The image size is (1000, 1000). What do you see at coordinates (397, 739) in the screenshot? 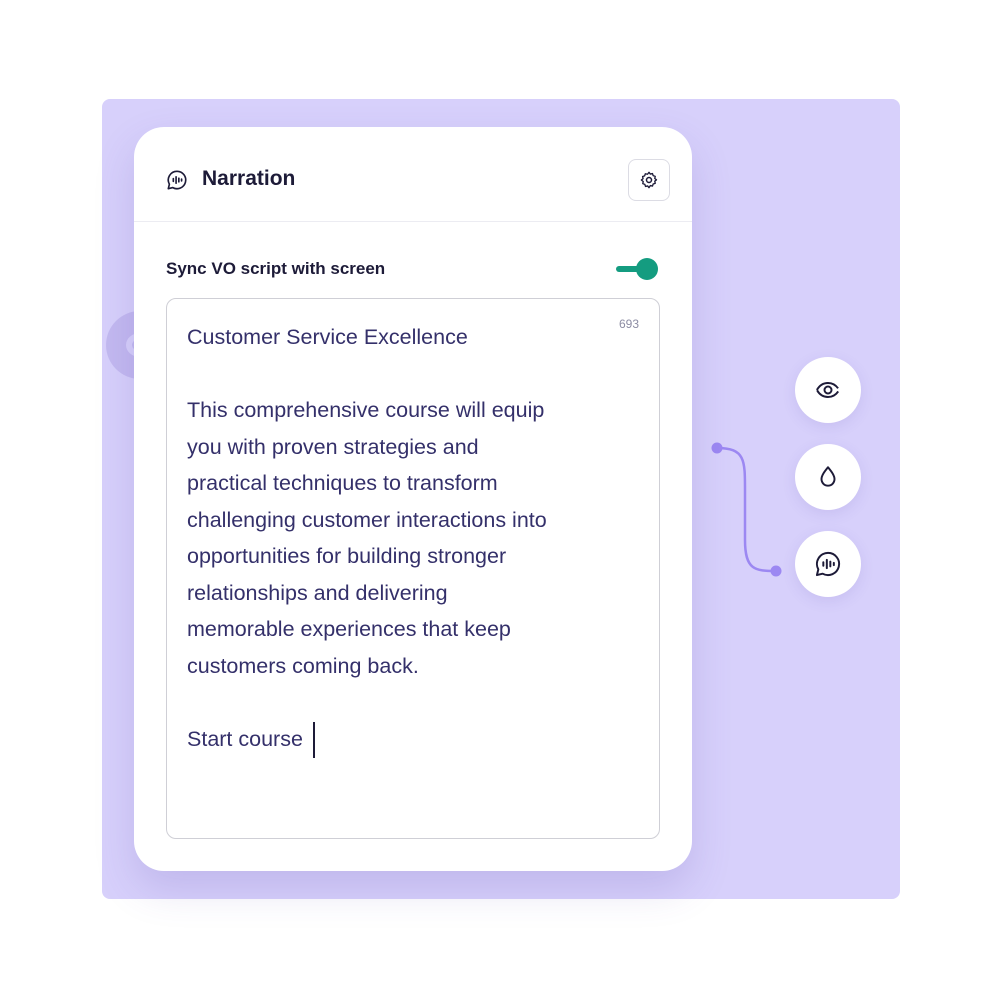
I see `script-cta-line: Start course` at bounding box center [397, 739].